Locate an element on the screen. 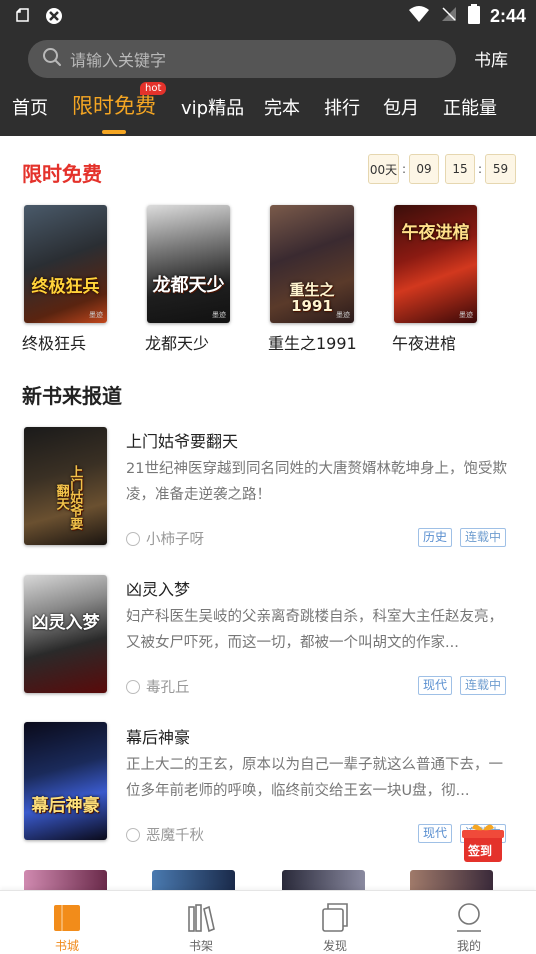  sync-icon is located at coordinates (54, 18).